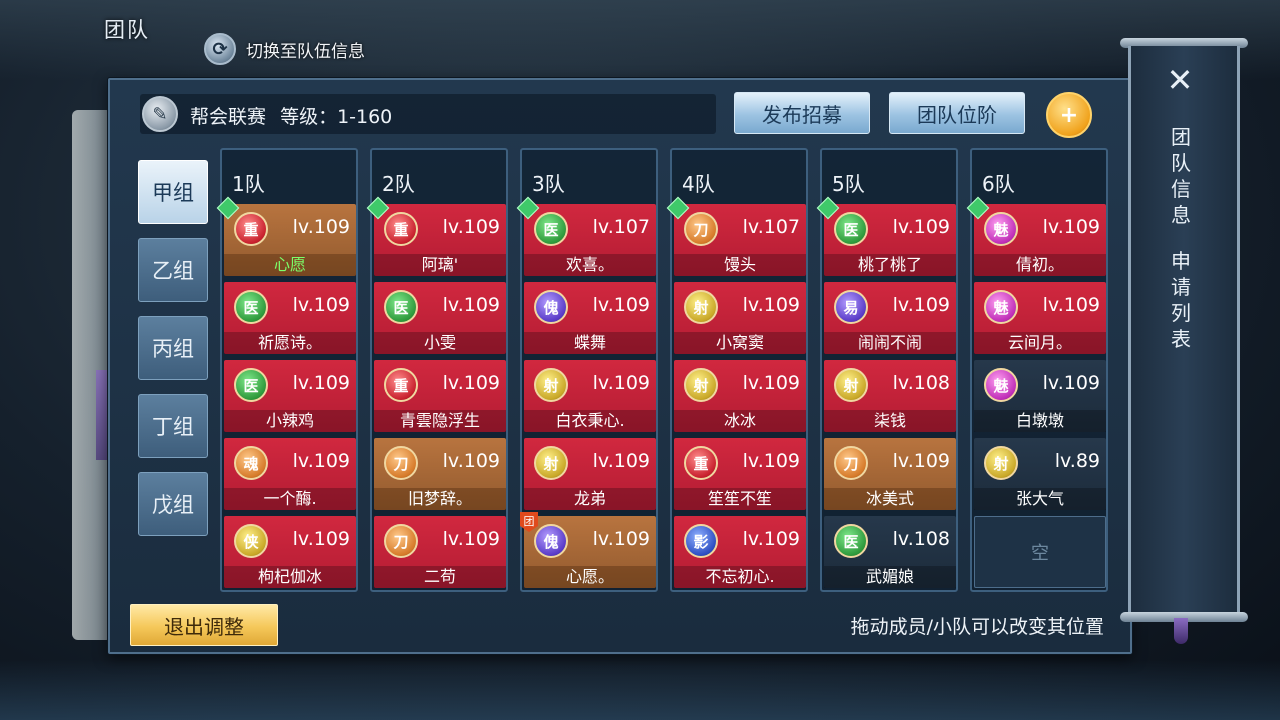 The image size is (1280, 720). What do you see at coordinates (1040, 318) in the screenshot?
I see `member-card: 魅 lv.109 云间月。` at bounding box center [1040, 318].